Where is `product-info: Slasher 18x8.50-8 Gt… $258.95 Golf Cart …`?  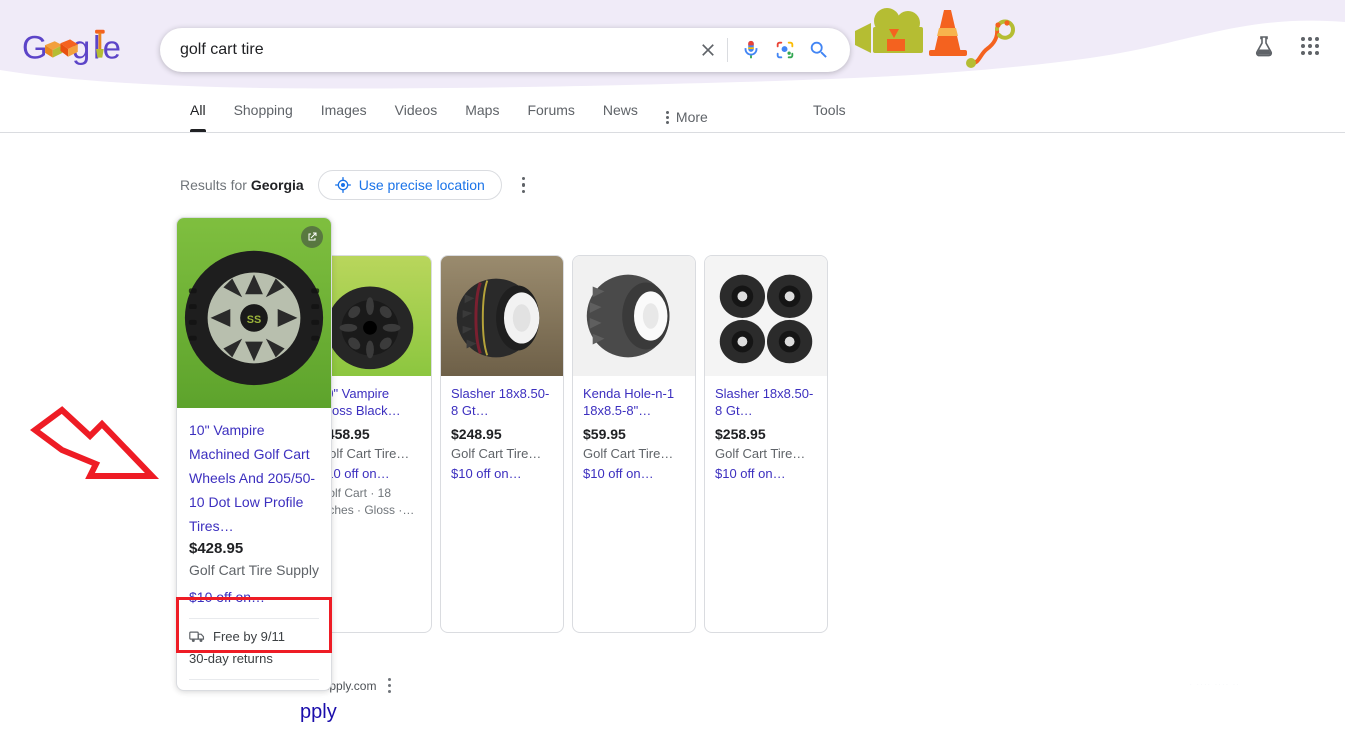
product-info: Slasher 18x8.50-8 Gt… $258.95 Golf Cart … is located at coordinates (766, 435).